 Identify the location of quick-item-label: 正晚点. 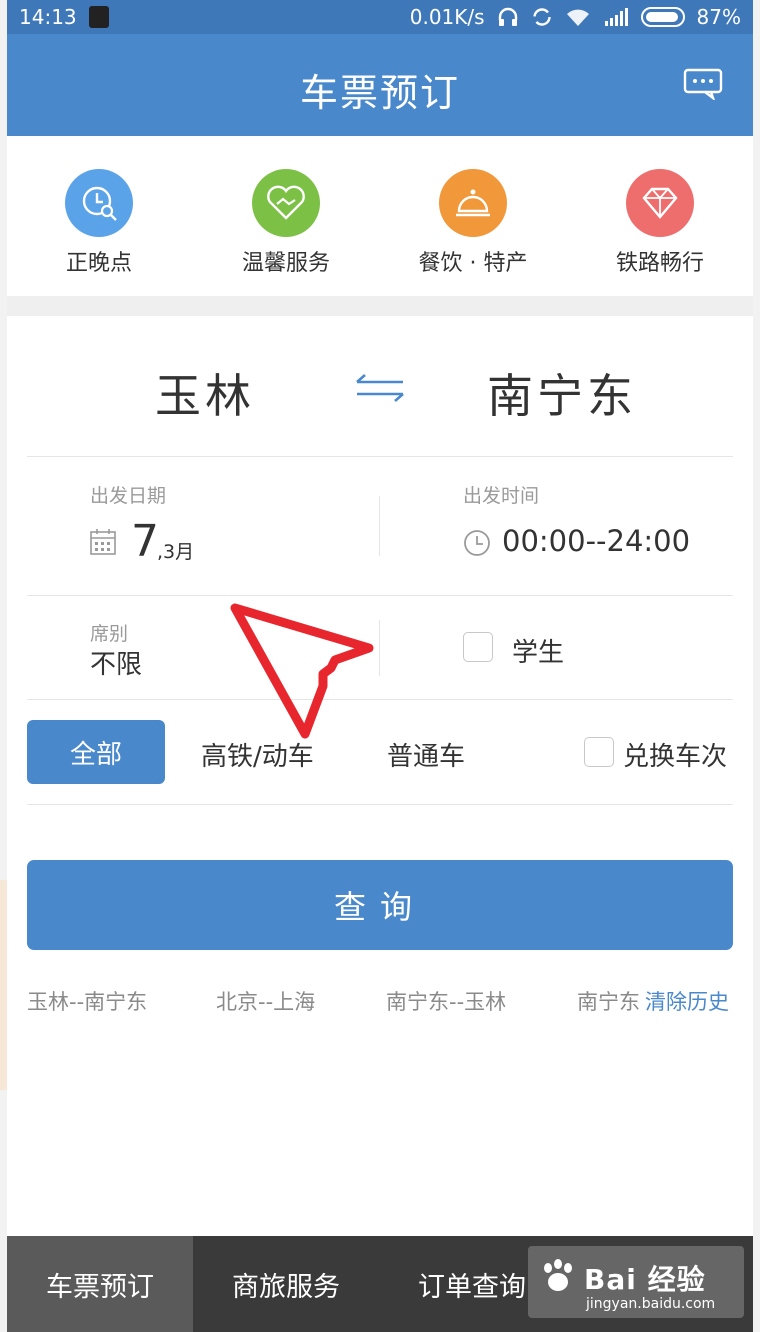
(98, 263).